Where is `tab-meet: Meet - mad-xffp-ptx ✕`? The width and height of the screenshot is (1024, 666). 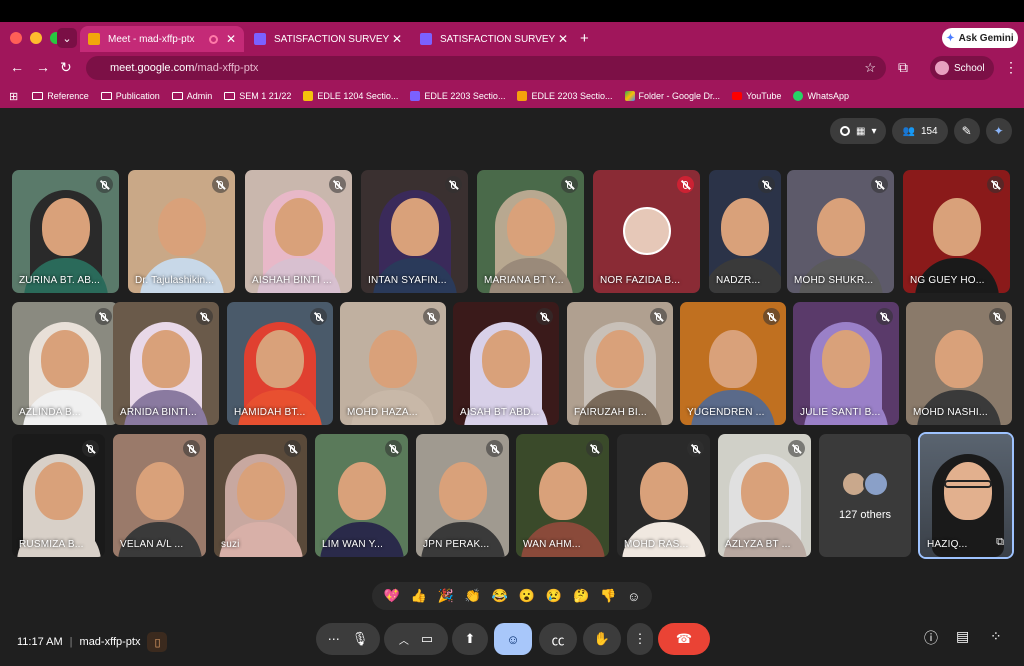
tab-meet: Meet - mad-xffp-ptx ✕ is located at coordinates (162, 39).